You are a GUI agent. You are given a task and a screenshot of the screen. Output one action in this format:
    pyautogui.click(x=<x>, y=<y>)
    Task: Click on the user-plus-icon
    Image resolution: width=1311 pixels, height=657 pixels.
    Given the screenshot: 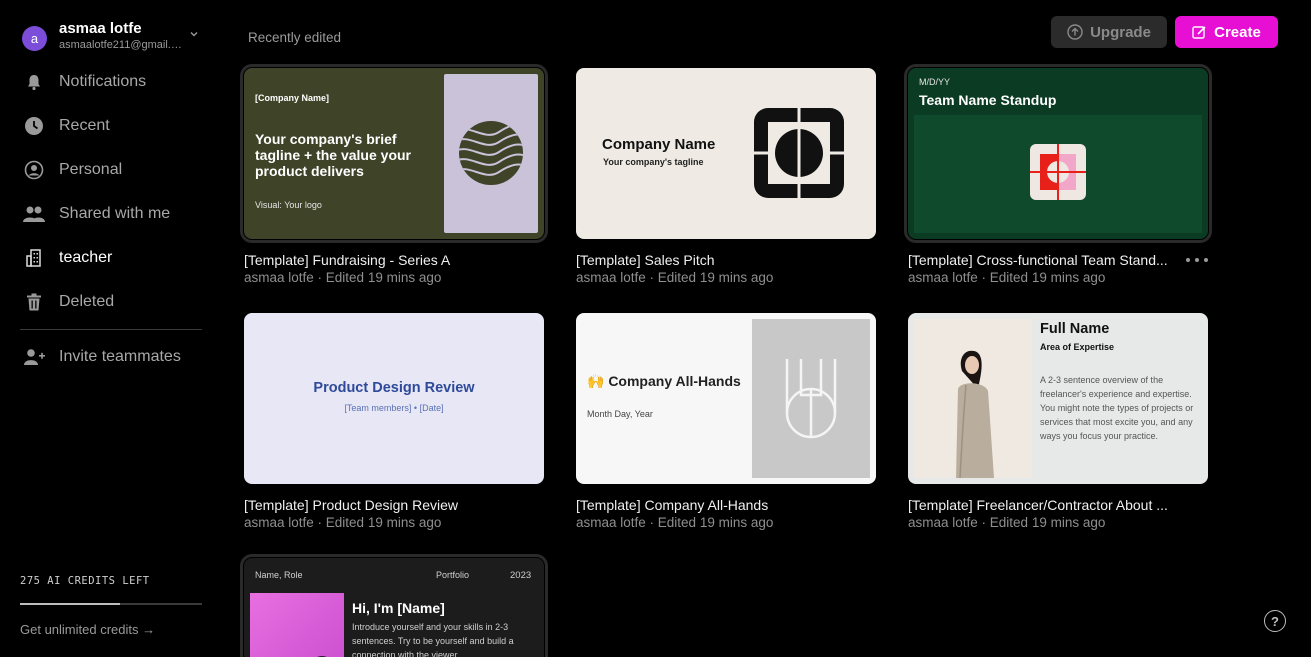 What is the action you would take?
    pyautogui.click(x=34, y=357)
    